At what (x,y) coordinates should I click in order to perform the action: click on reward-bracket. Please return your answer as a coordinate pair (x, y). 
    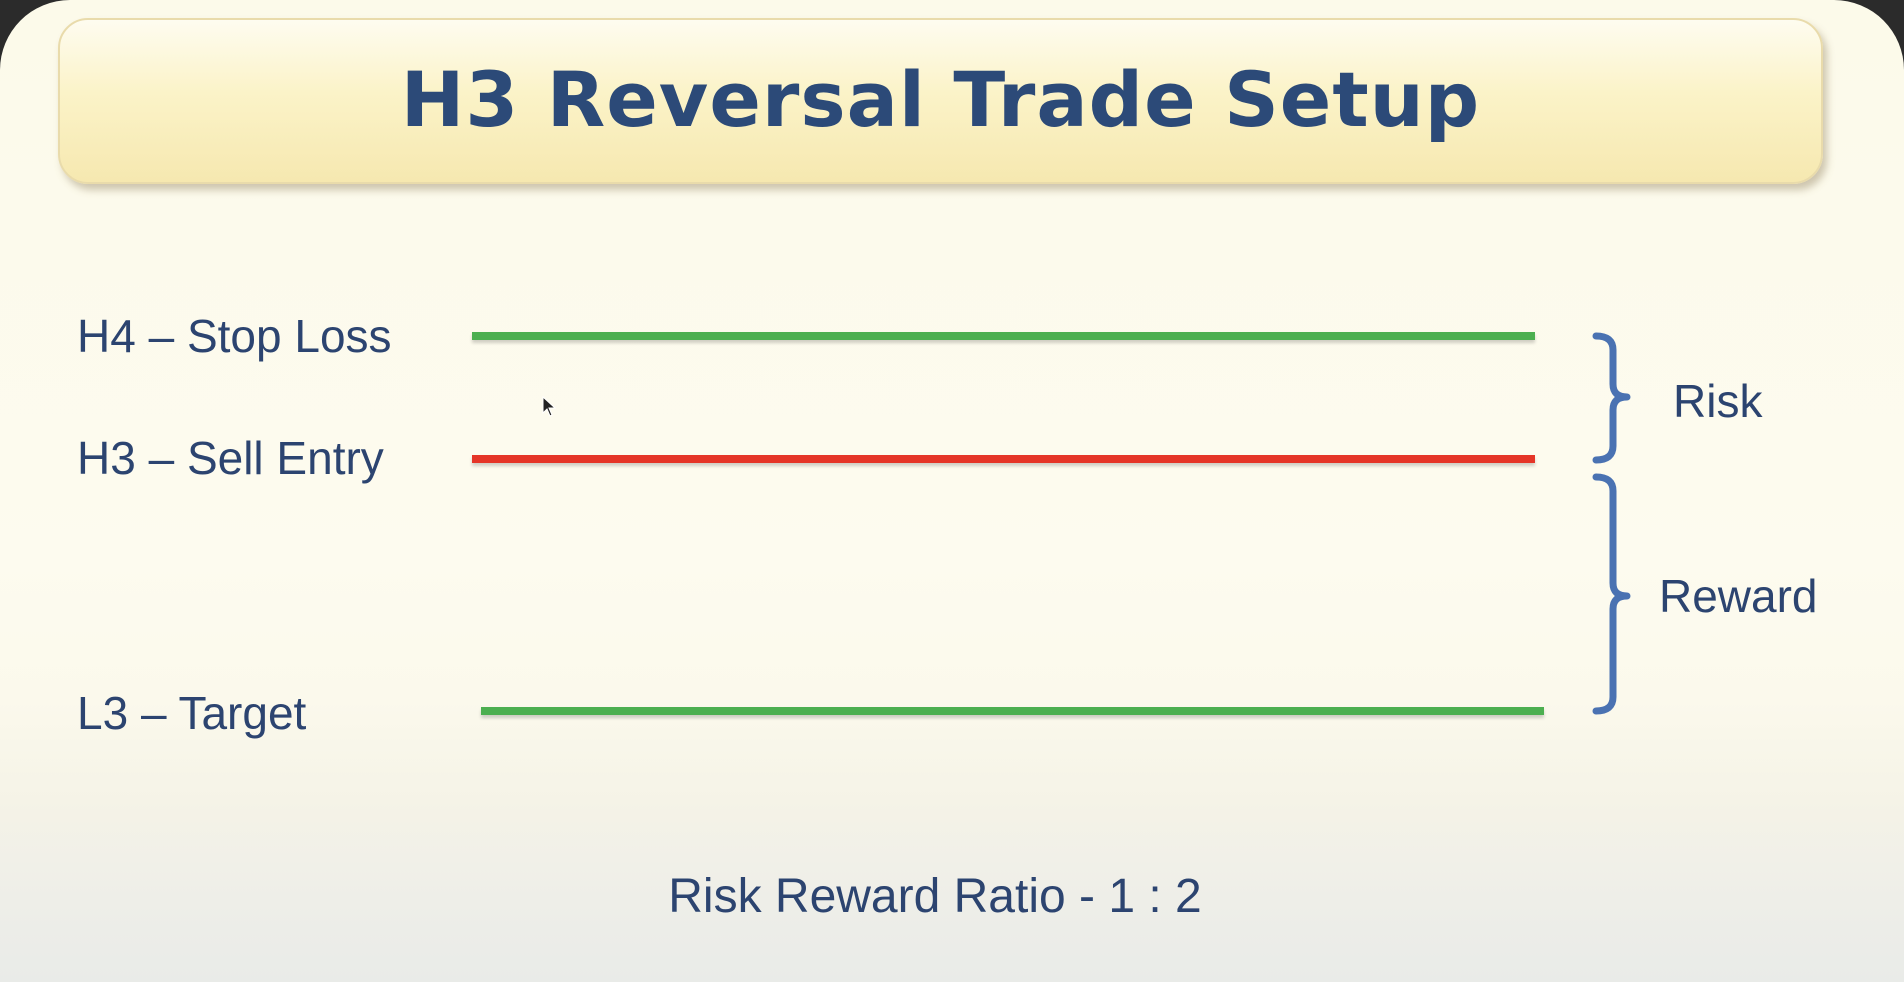
    Looking at the image, I should click on (1611, 594).